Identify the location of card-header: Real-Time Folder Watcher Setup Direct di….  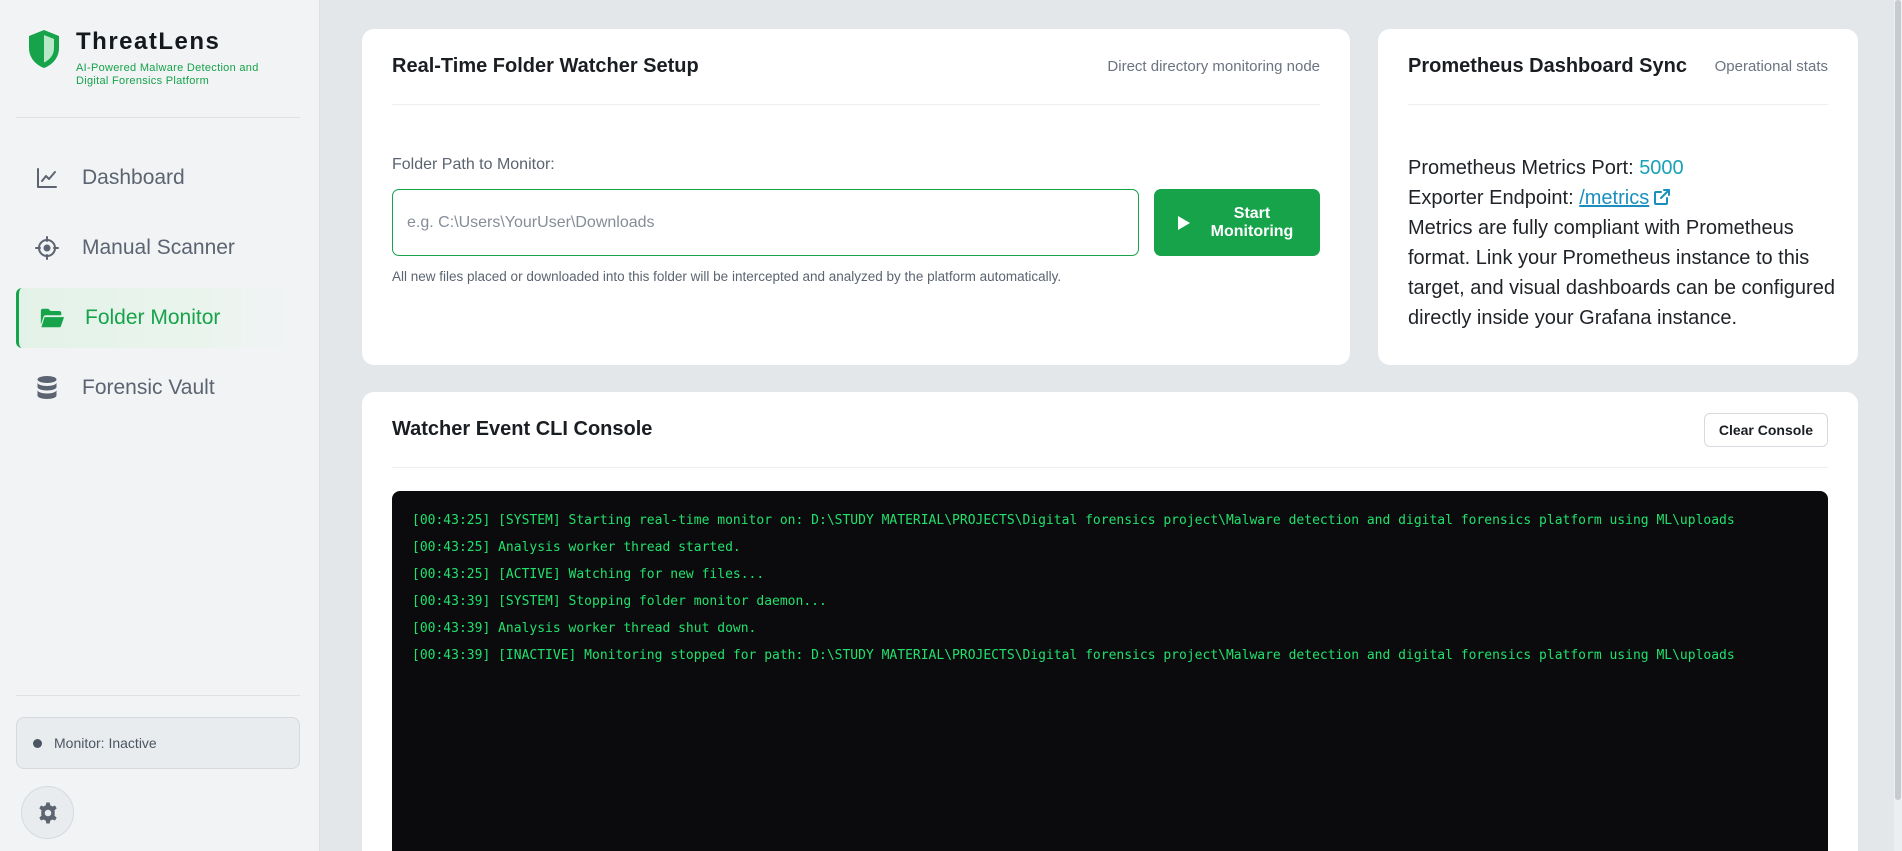
(856, 67).